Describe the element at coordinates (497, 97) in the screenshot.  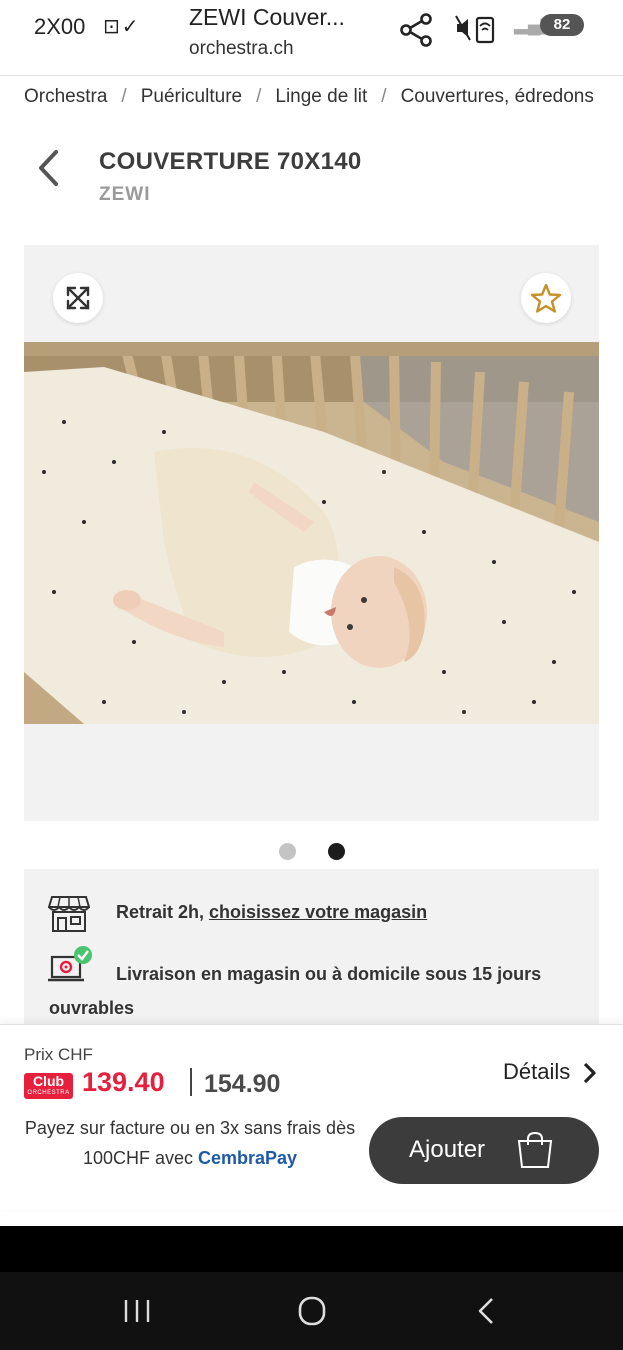
I see `breadcrumb-item-couvertures: Couvertures, édredons` at that location.